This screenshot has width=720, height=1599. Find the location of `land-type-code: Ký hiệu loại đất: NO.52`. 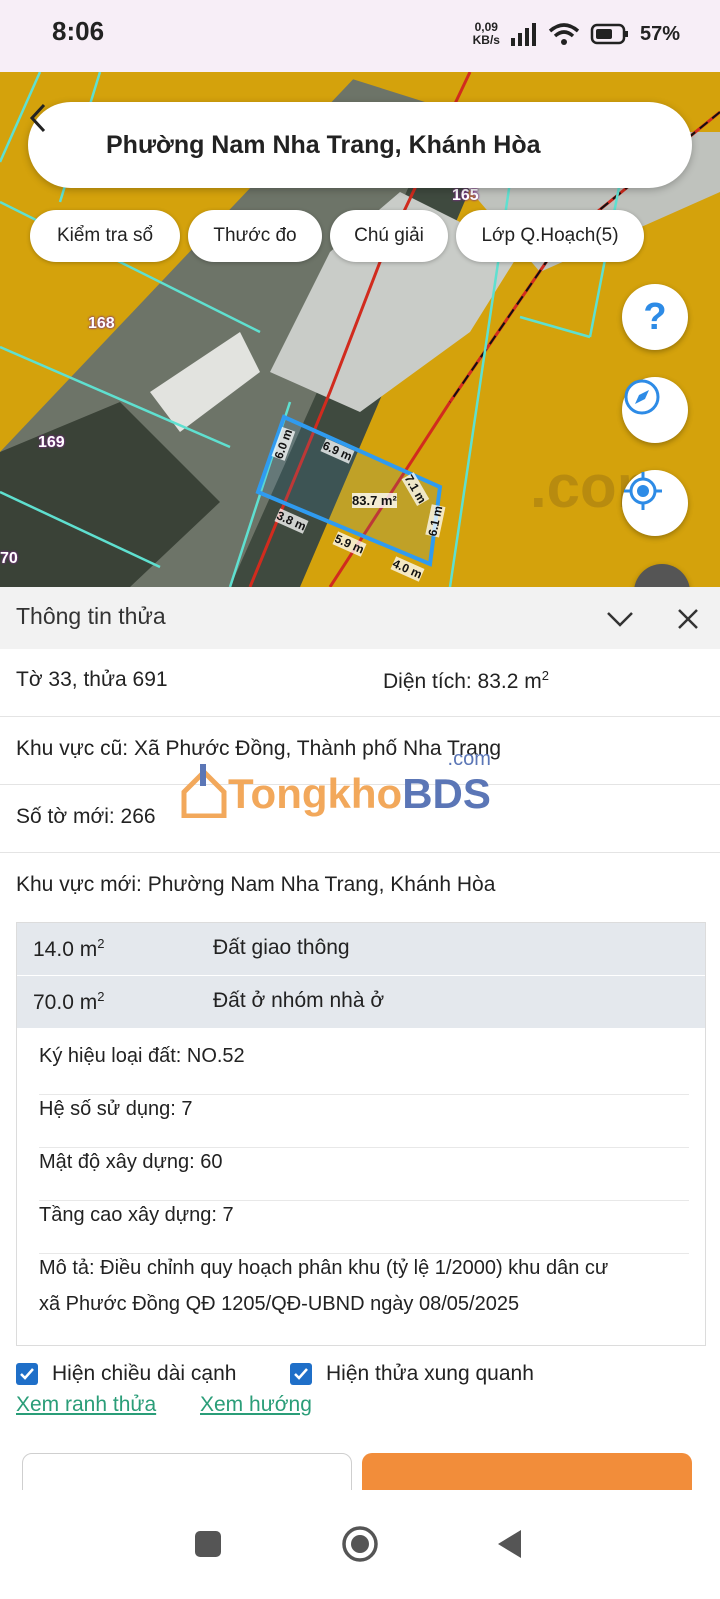

land-type-code: Ký hiệu loại đất: NO.52 is located at coordinates (364, 1070).